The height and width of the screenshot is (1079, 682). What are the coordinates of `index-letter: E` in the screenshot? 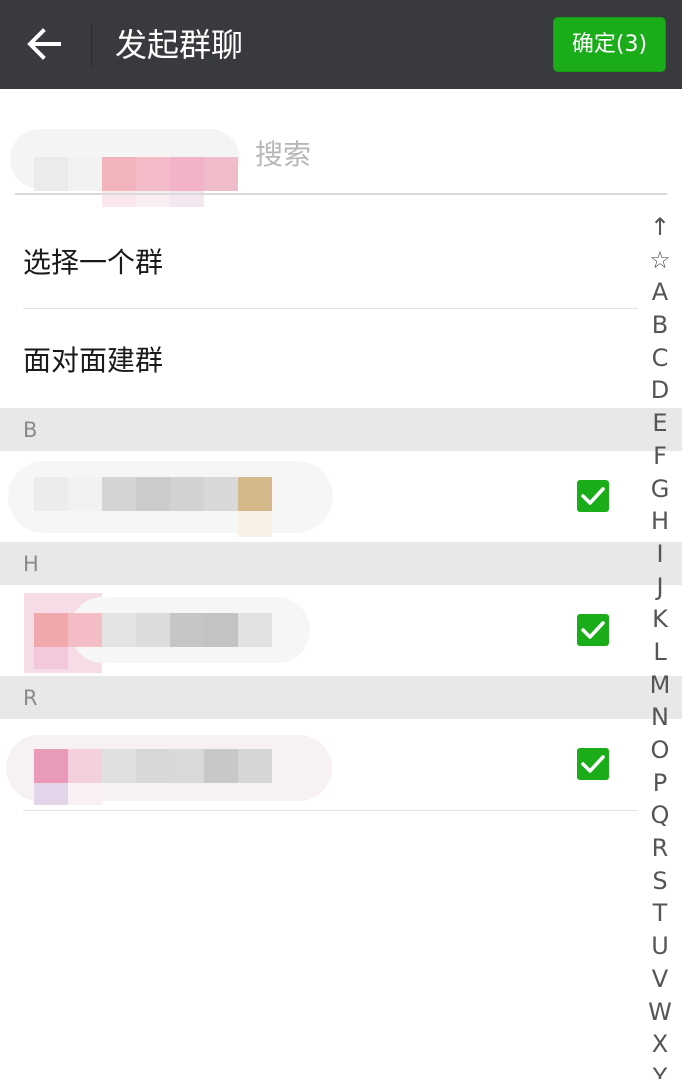 It's located at (660, 423).